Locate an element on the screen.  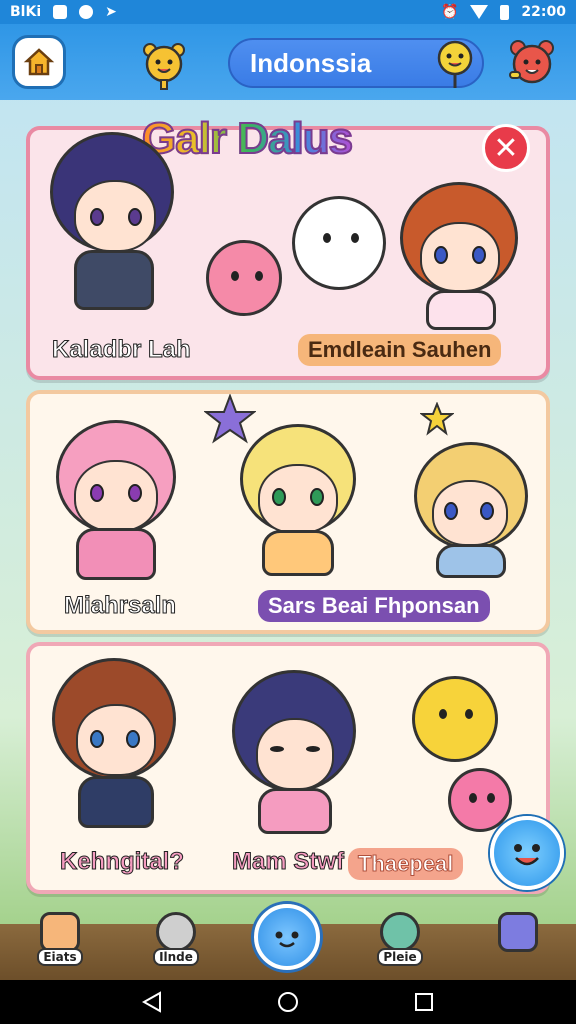
character-blonde-cat-ears is located at coordinates (298, 500).